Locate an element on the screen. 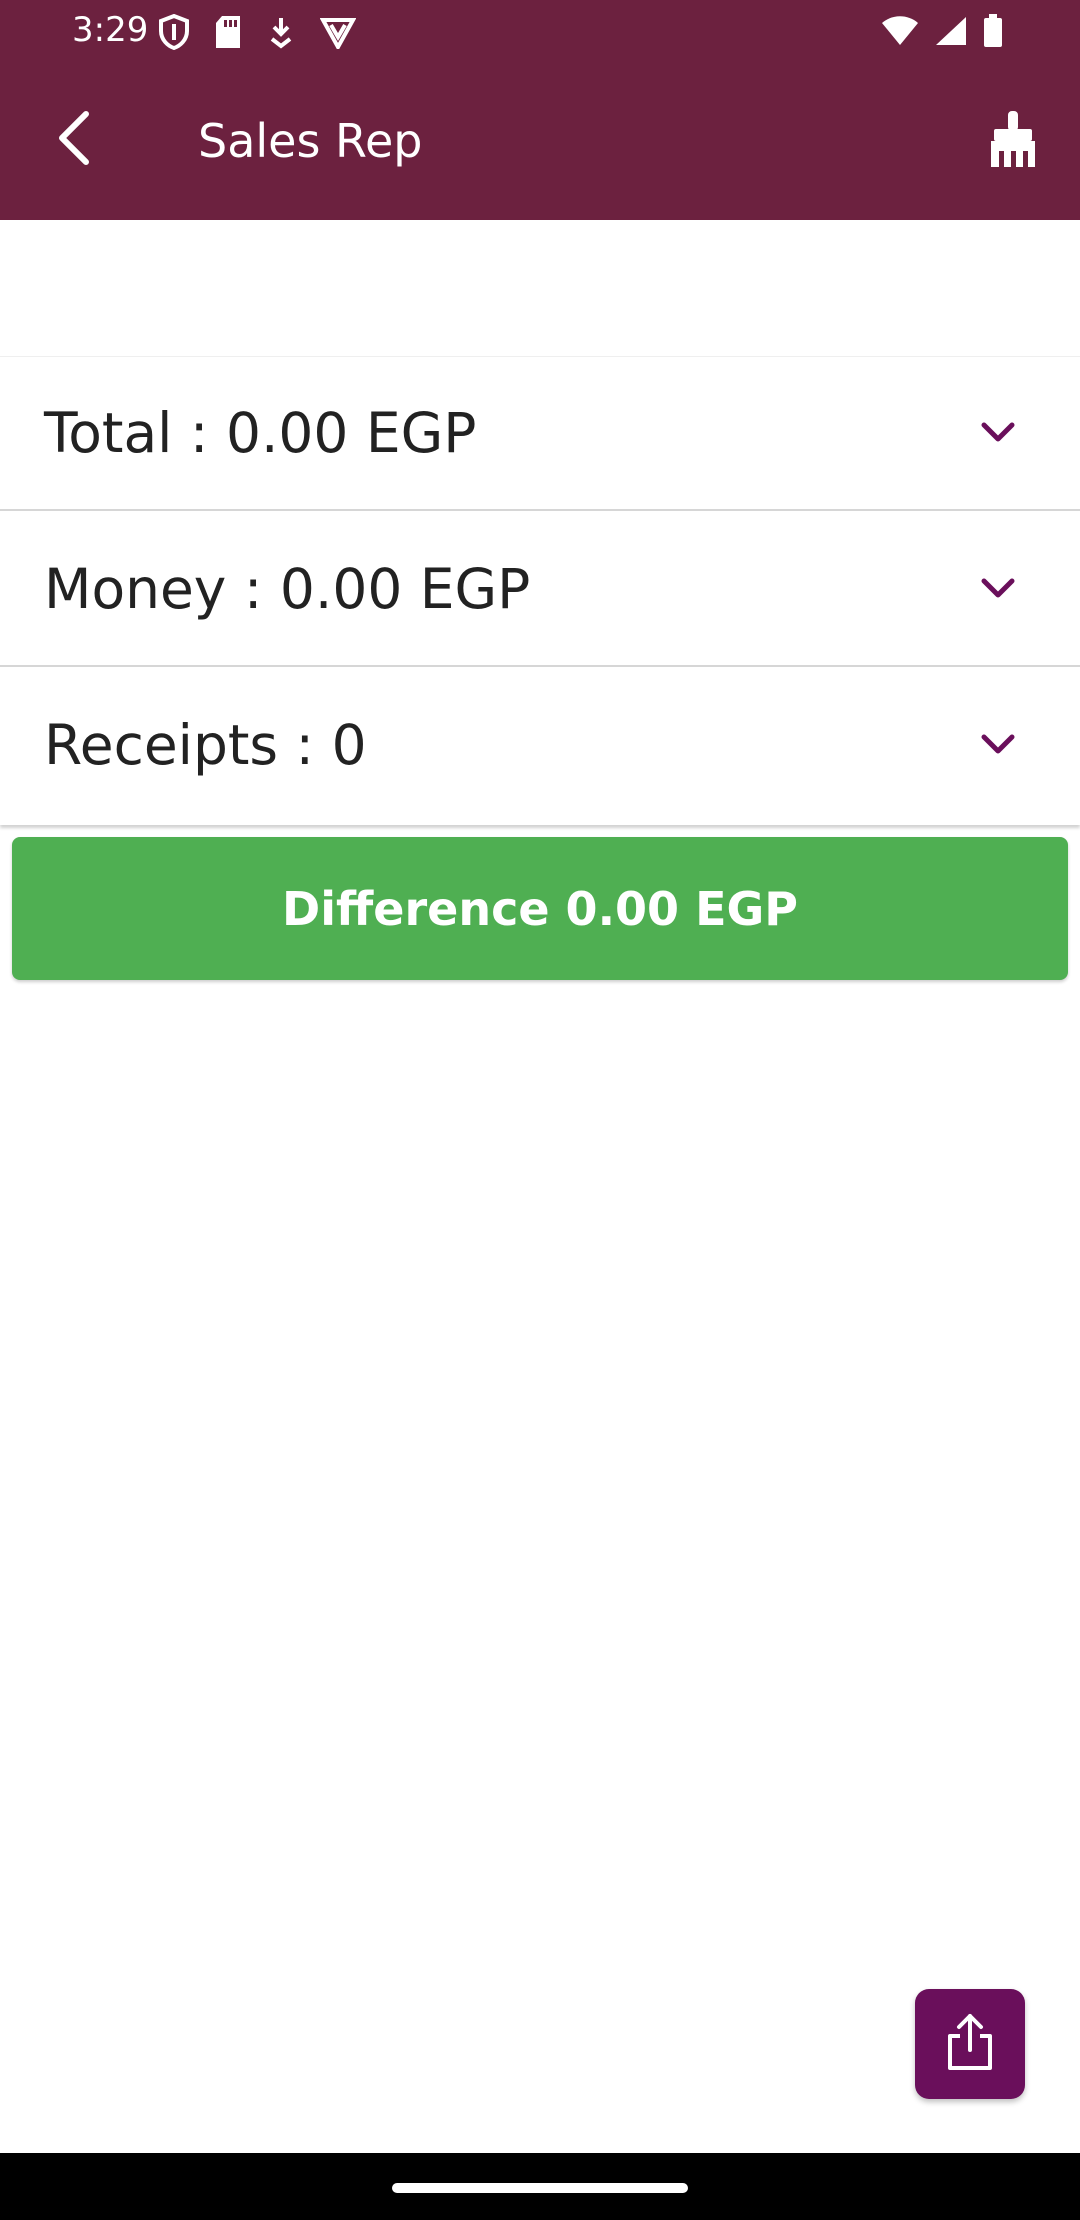 This screenshot has height=2220, width=1080. status-right-icons is located at coordinates (942, 33).